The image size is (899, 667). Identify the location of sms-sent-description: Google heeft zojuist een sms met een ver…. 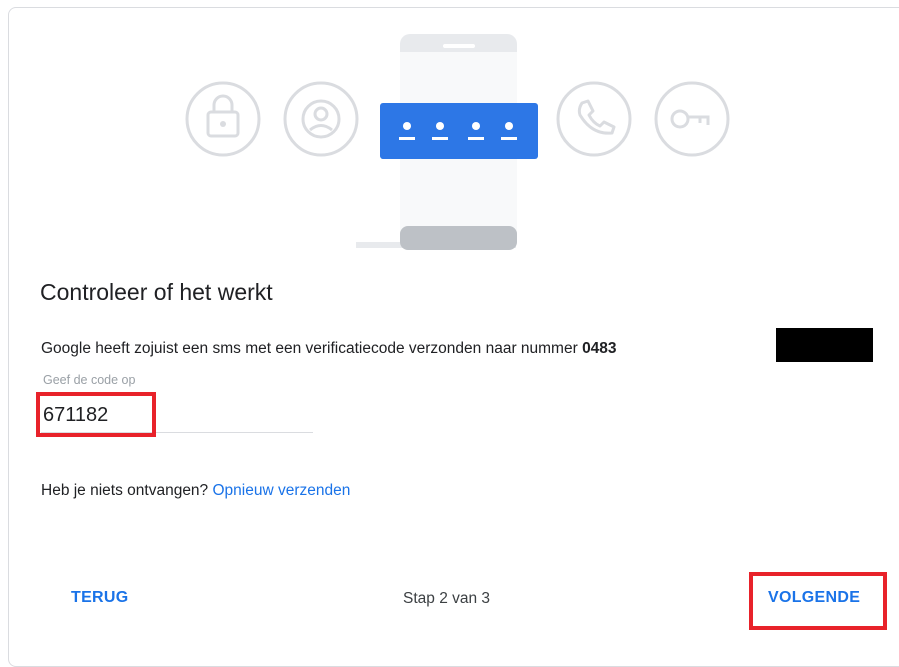
(329, 349).